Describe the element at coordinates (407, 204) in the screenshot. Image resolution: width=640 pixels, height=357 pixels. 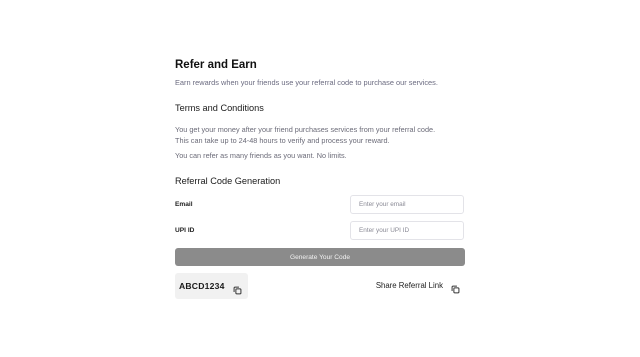
I see `email-field` at that location.